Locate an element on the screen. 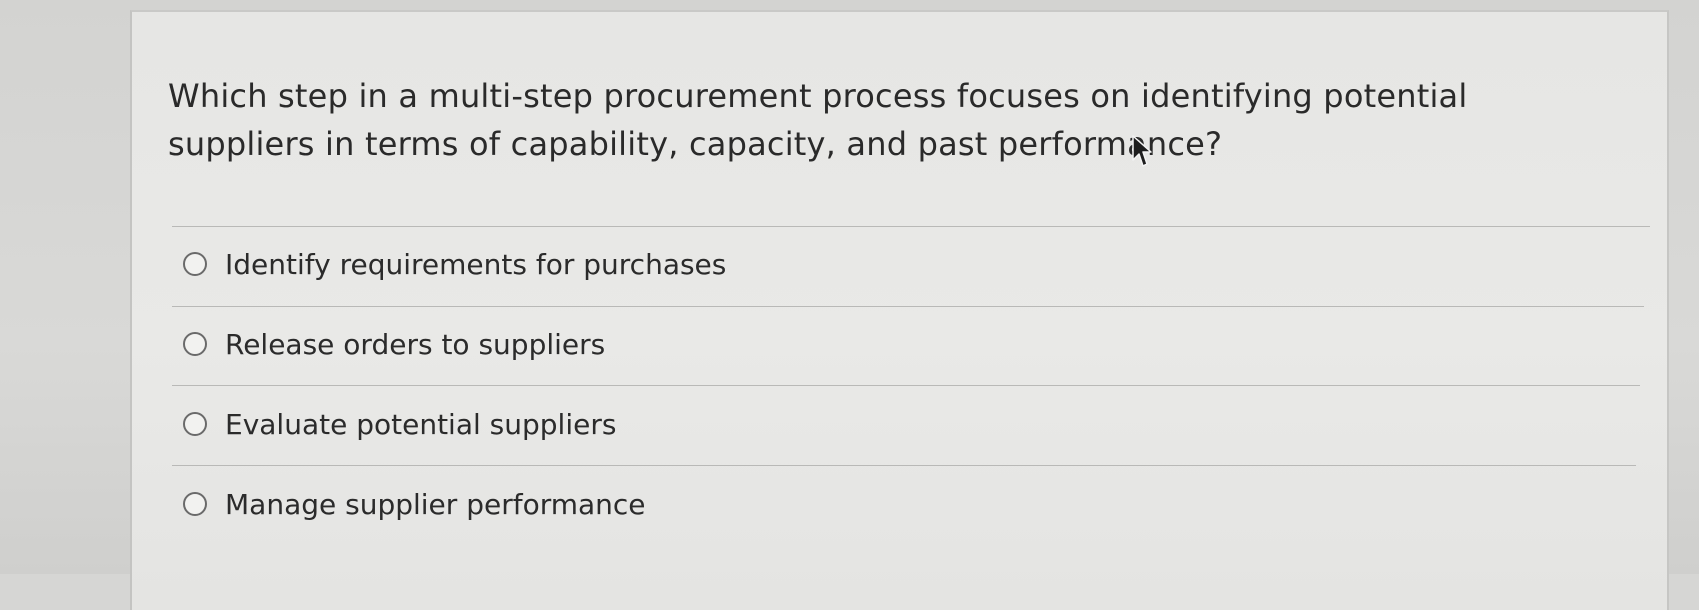  answer-option-manage-performance: Manage supplier performance is located at coordinates (414, 504).